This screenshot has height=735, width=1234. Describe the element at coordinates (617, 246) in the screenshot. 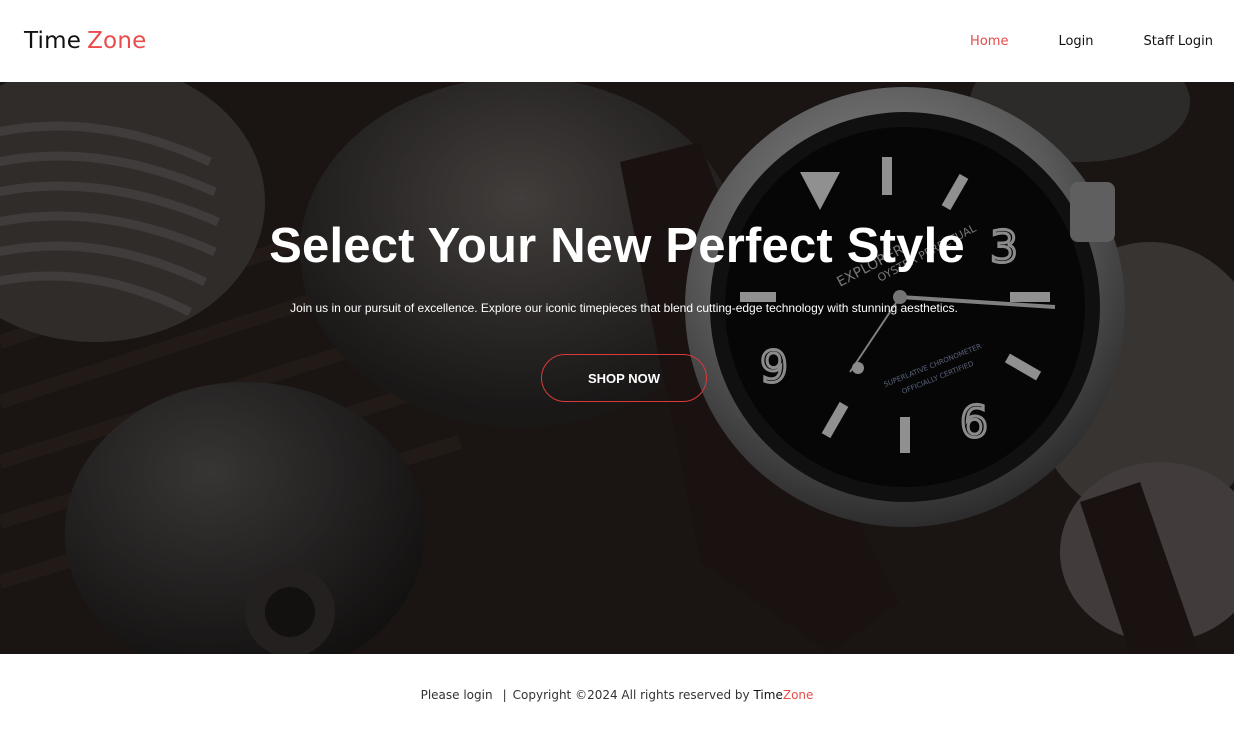

I see `hero-title: Select Your New Perfect Style` at that location.